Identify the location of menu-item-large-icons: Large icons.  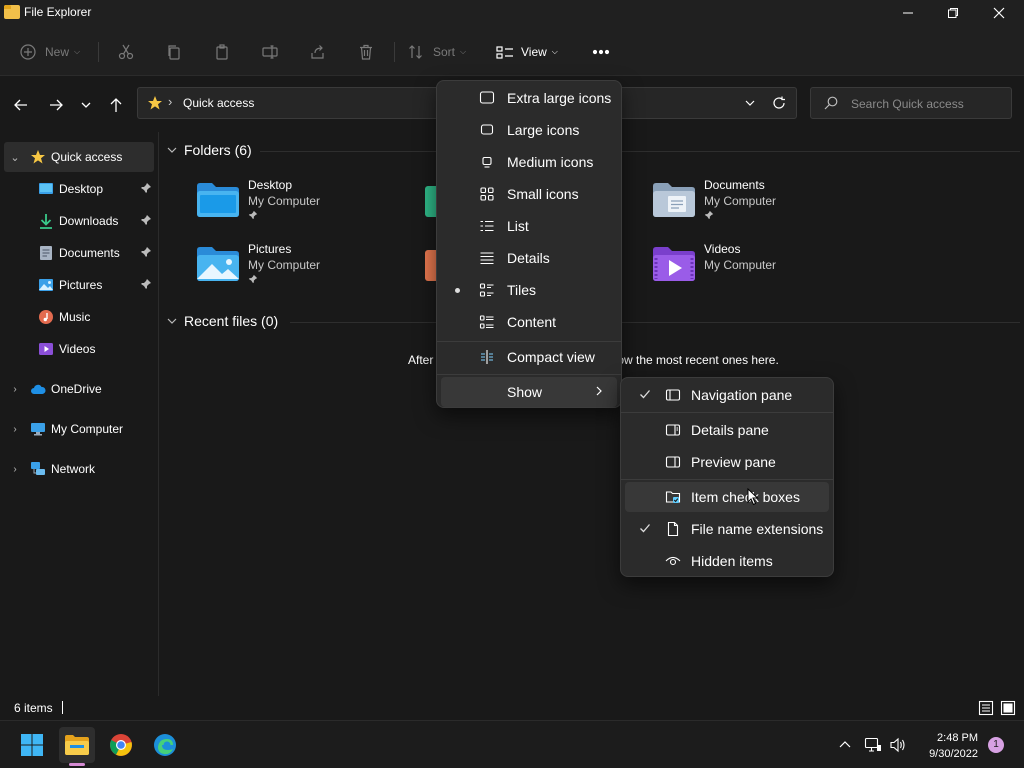
(529, 130).